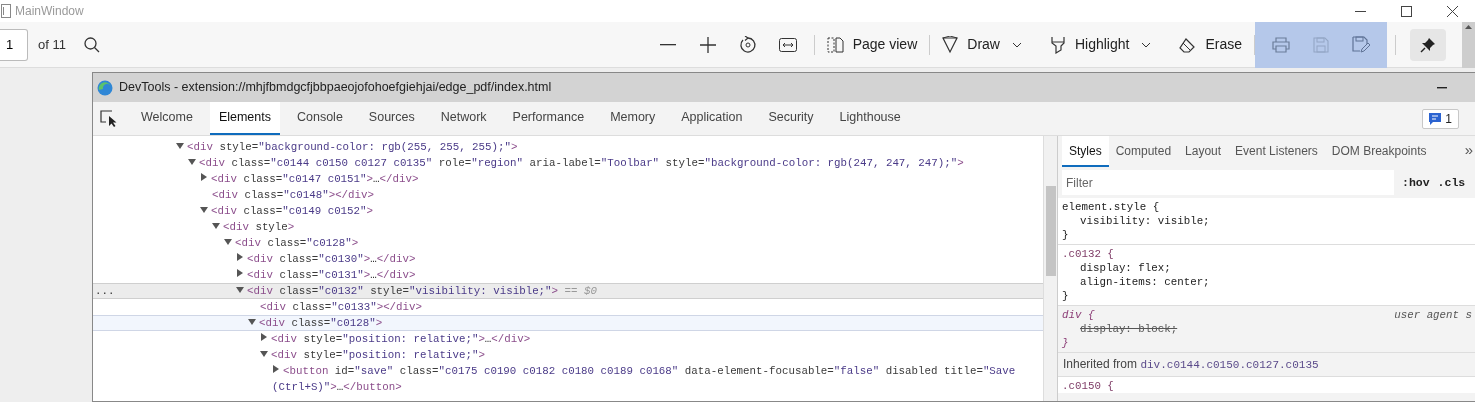 This screenshot has height=402, width=1475. Describe the element at coordinates (391, 118) in the screenshot. I see `devtools-tab: Sources` at that location.